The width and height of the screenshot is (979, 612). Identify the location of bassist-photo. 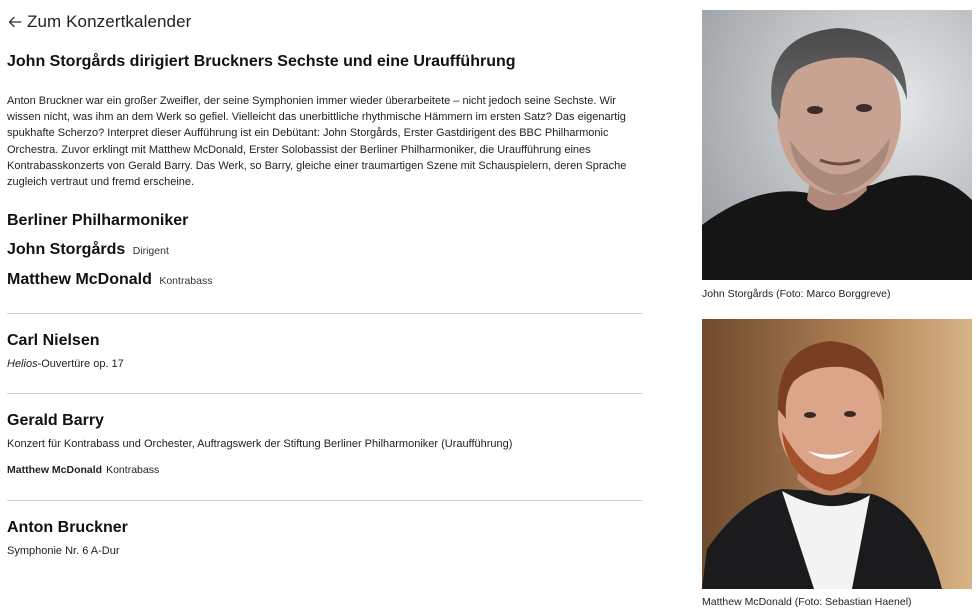
(837, 454).